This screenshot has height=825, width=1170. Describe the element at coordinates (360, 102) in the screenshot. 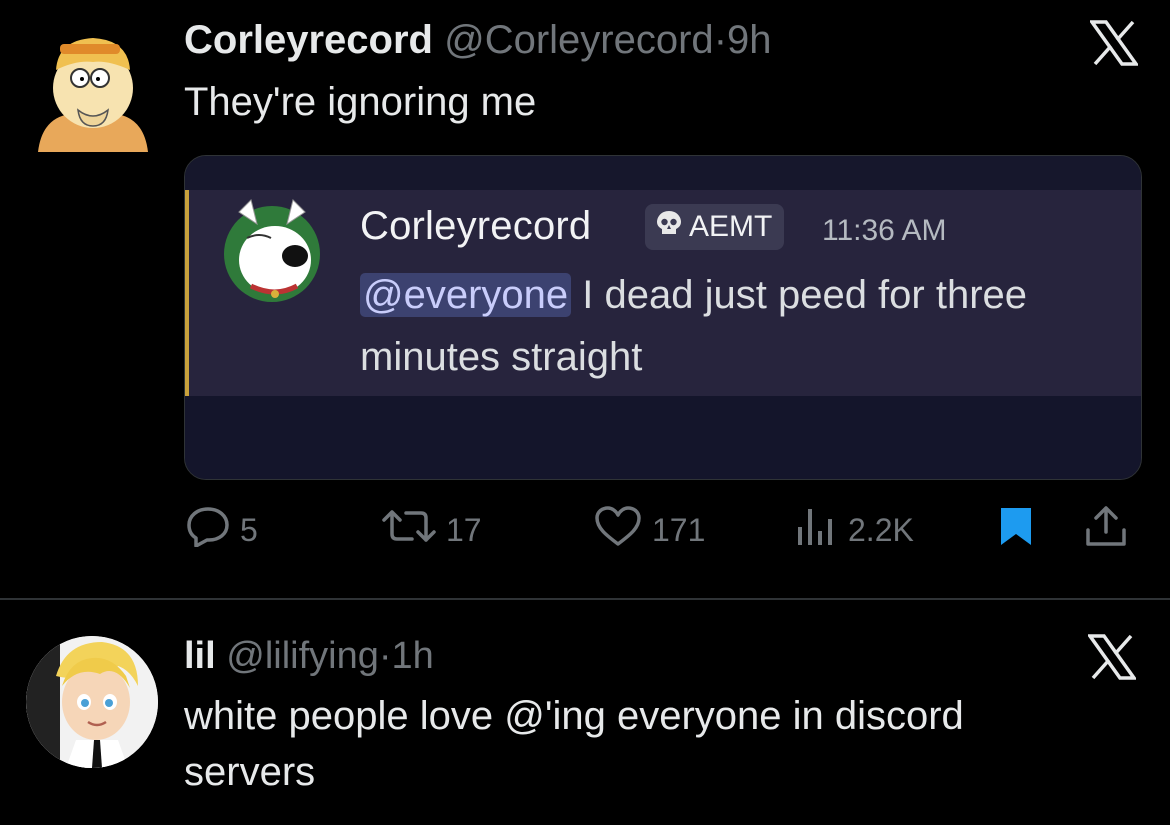

I see `tweet-text: They're ignoring me` at that location.